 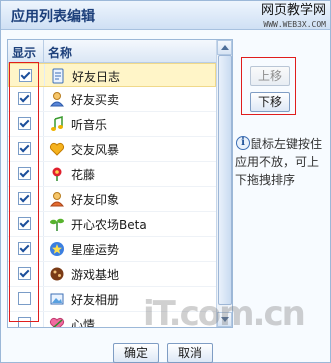 What do you see at coordinates (293, 10) in the screenshot?
I see `watermark-top-text: 网页教学网` at bounding box center [293, 10].